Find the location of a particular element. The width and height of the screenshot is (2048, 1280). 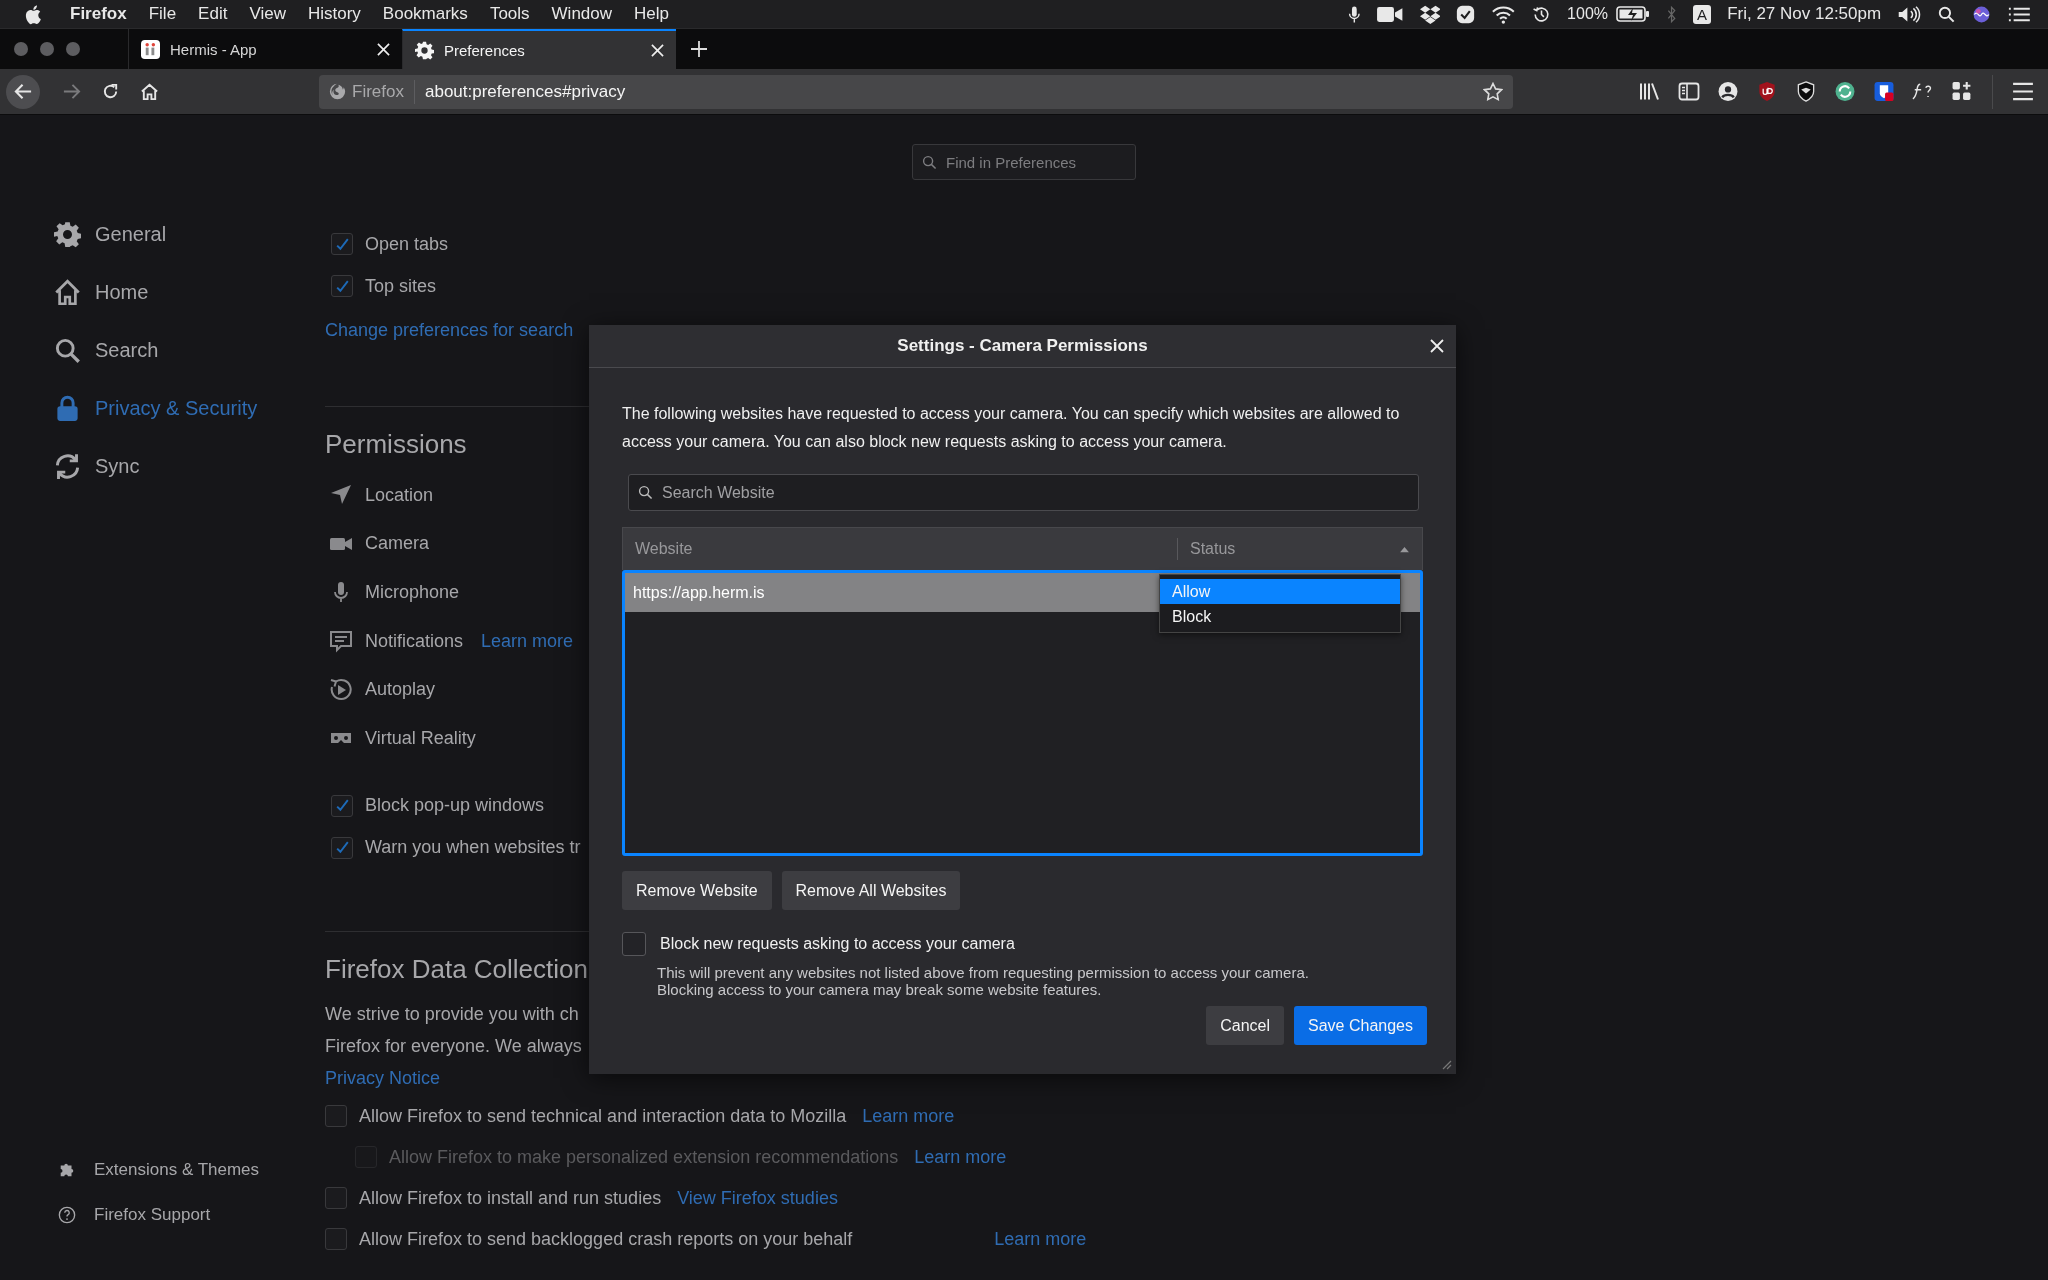

wifi-icon is located at coordinates (1504, 14).